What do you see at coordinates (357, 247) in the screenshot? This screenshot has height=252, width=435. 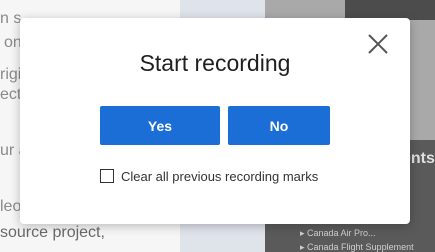 I see `background-text: ▸ Canada Flight Supplement` at bounding box center [357, 247].